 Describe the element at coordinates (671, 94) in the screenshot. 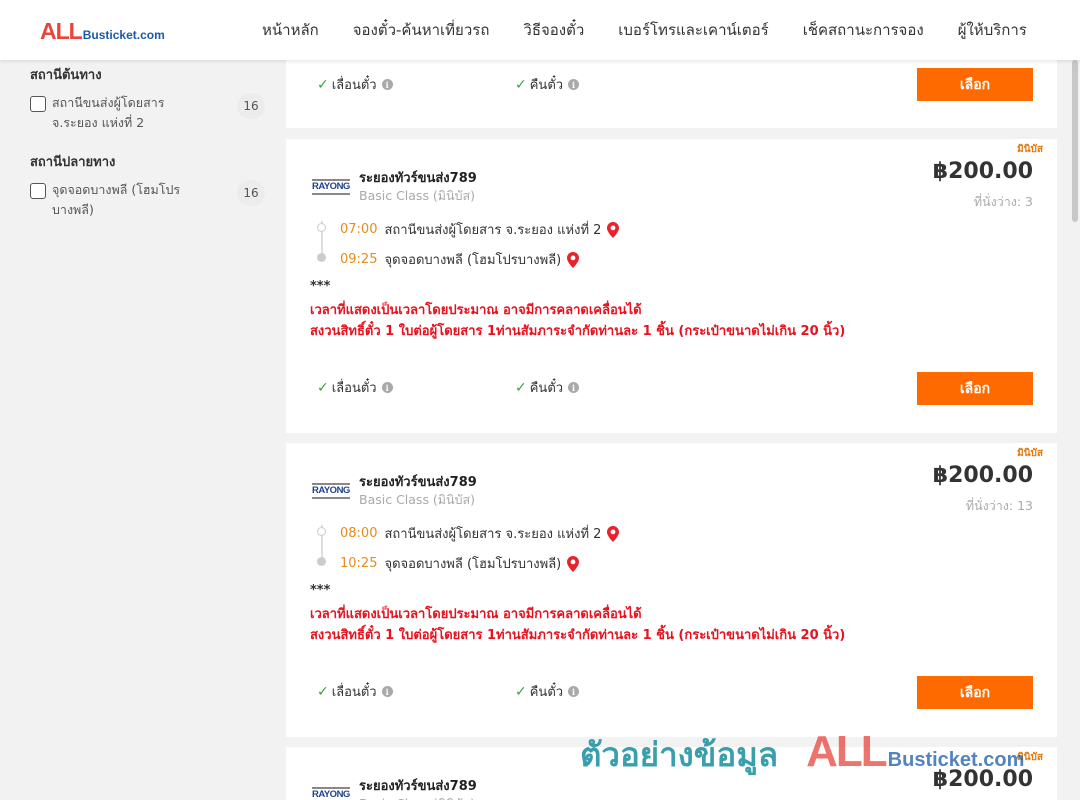

I see `trip-card-partial: ✓ เลื่อนตั๋ว i ✓ คืนตั๋ว i เลือก` at that location.